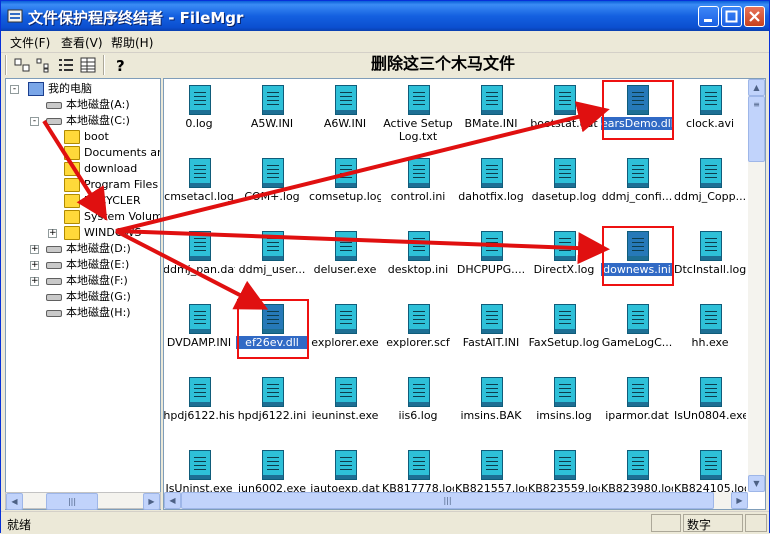 The width and height of the screenshot is (770, 534). I want to click on tree-node: Program Files, so click(83, 185).